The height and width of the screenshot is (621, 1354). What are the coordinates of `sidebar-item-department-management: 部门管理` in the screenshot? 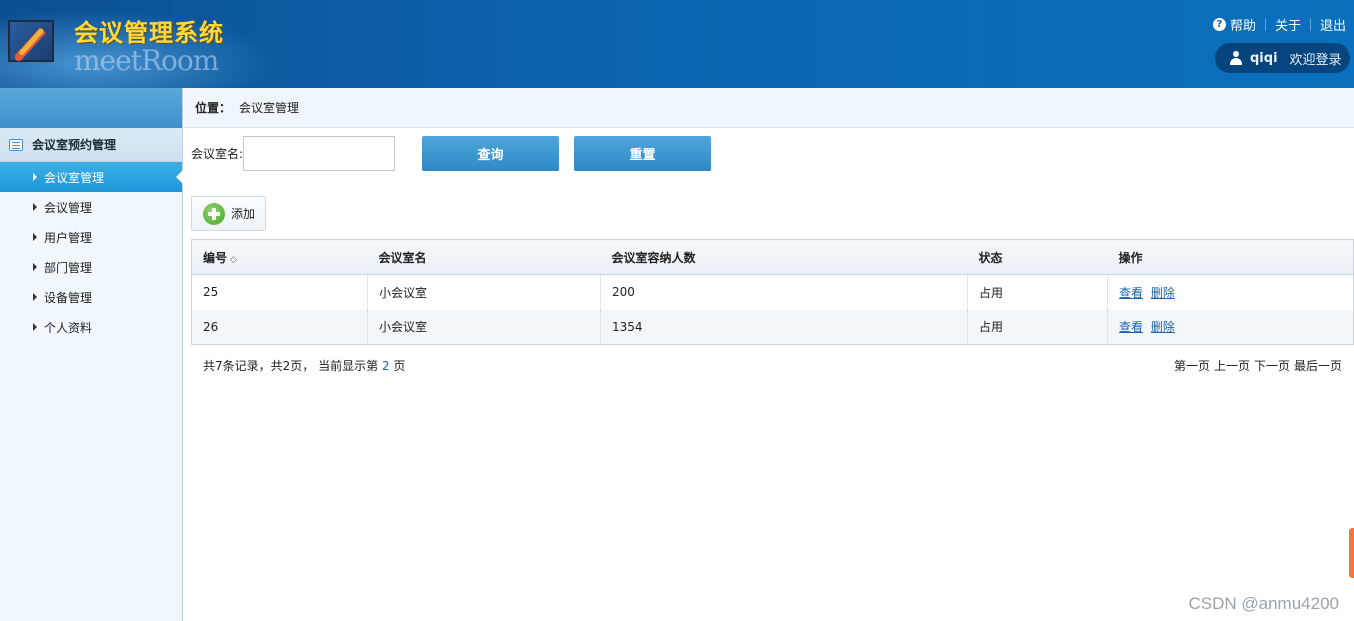 It's located at (91, 267).